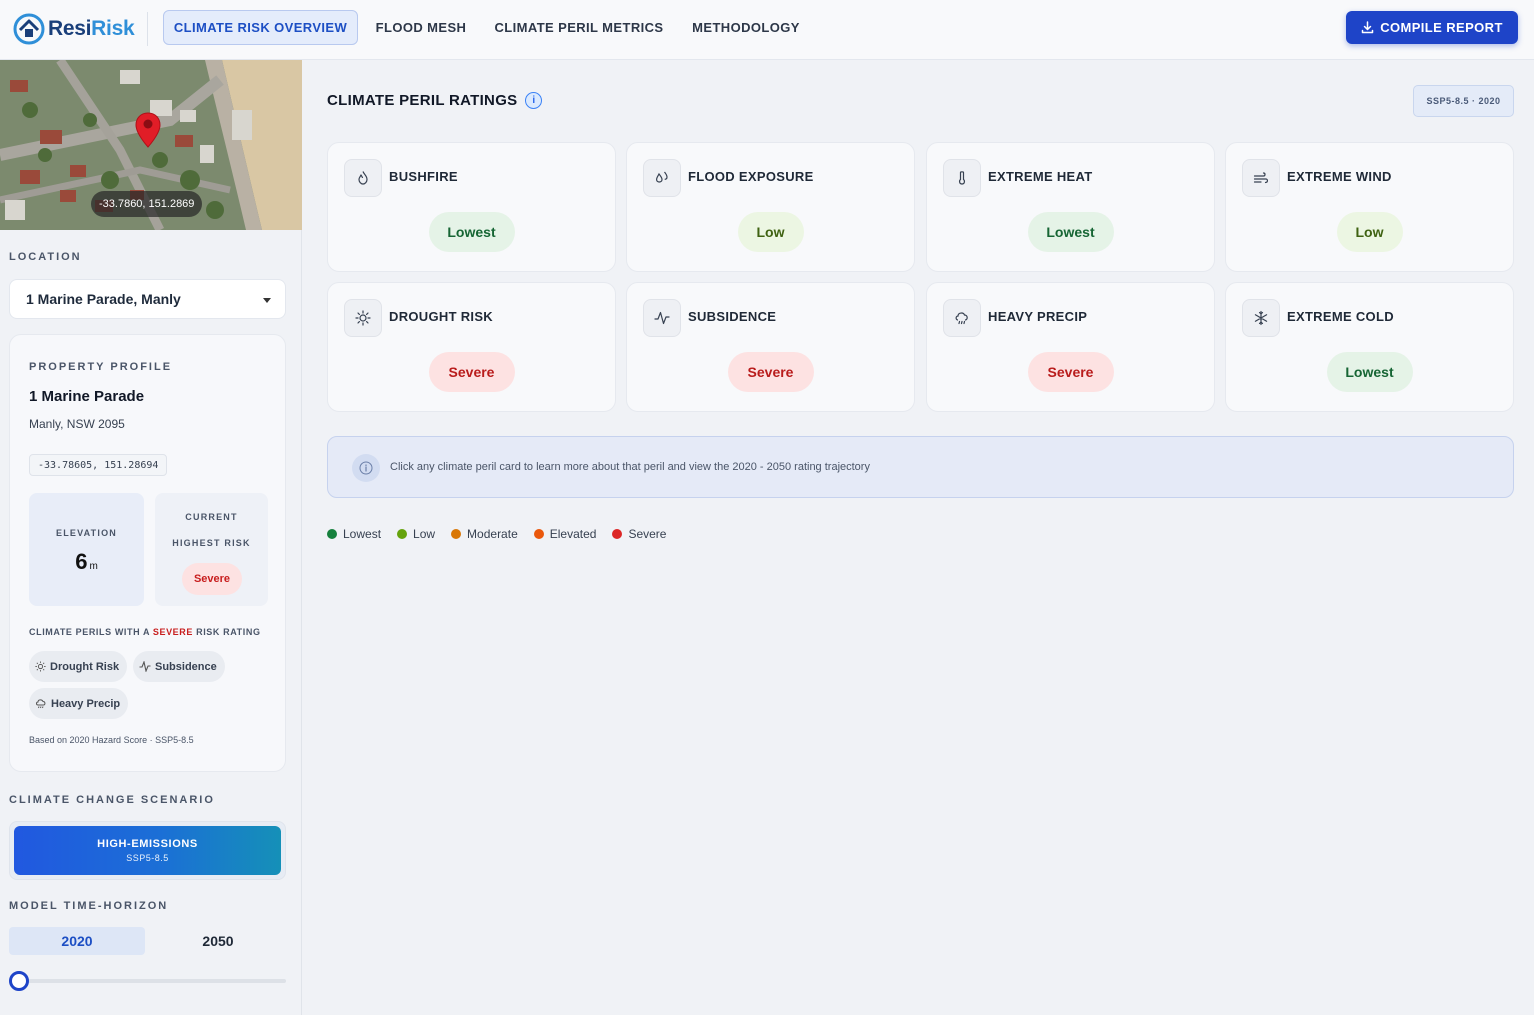  What do you see at coordinates (111, 740) in the screenshot?
I see `based-on-note: Based on 2020 Hazard Score · SSP5-8.5` at bounding box center [111, 740].